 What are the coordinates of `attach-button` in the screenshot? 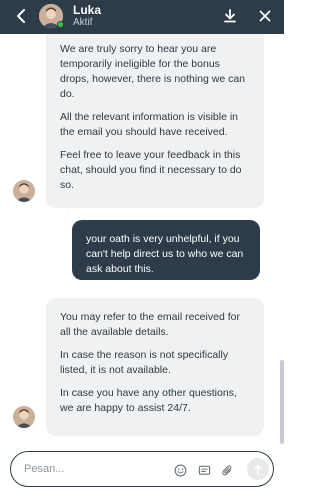 It's located at (227, 470).